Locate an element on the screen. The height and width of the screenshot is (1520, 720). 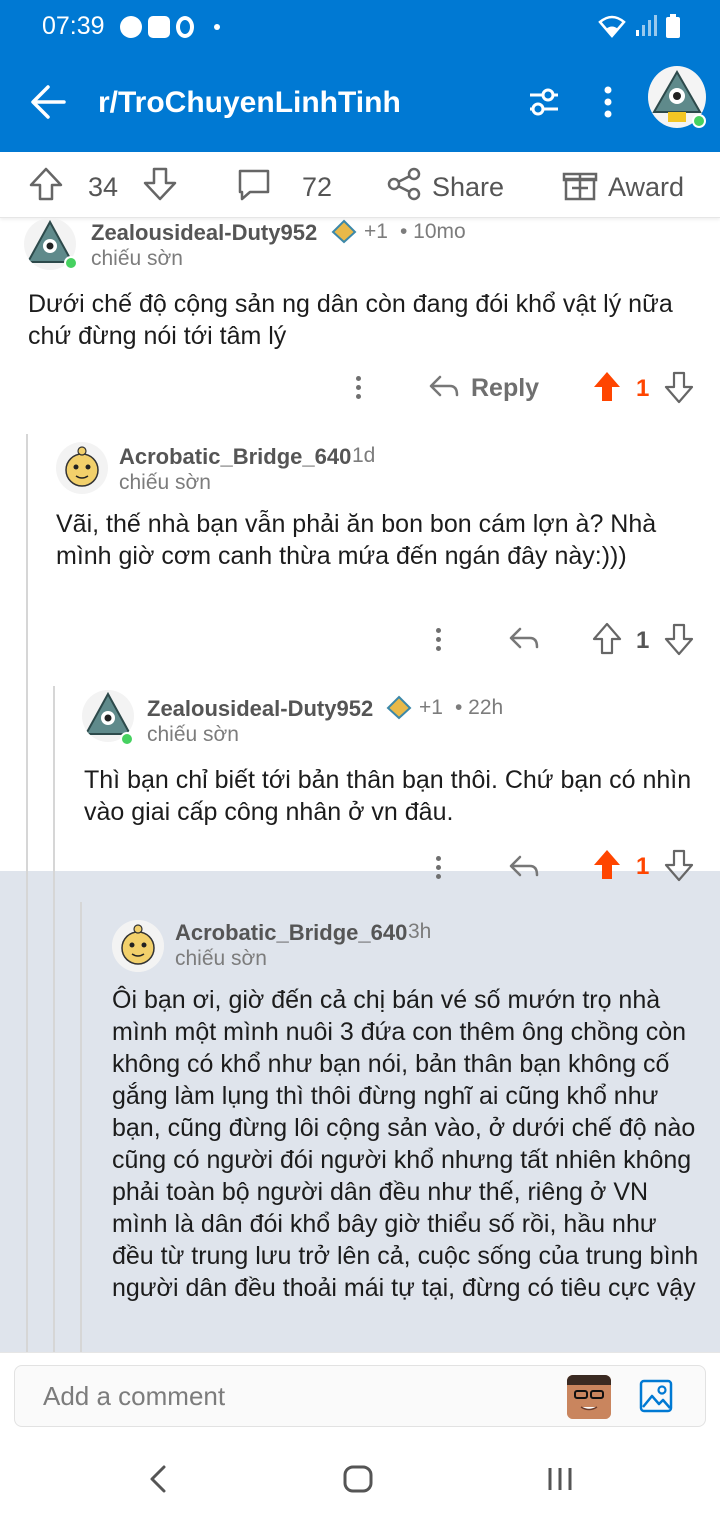
post-score: 34 is located at coordinates (103, 187).